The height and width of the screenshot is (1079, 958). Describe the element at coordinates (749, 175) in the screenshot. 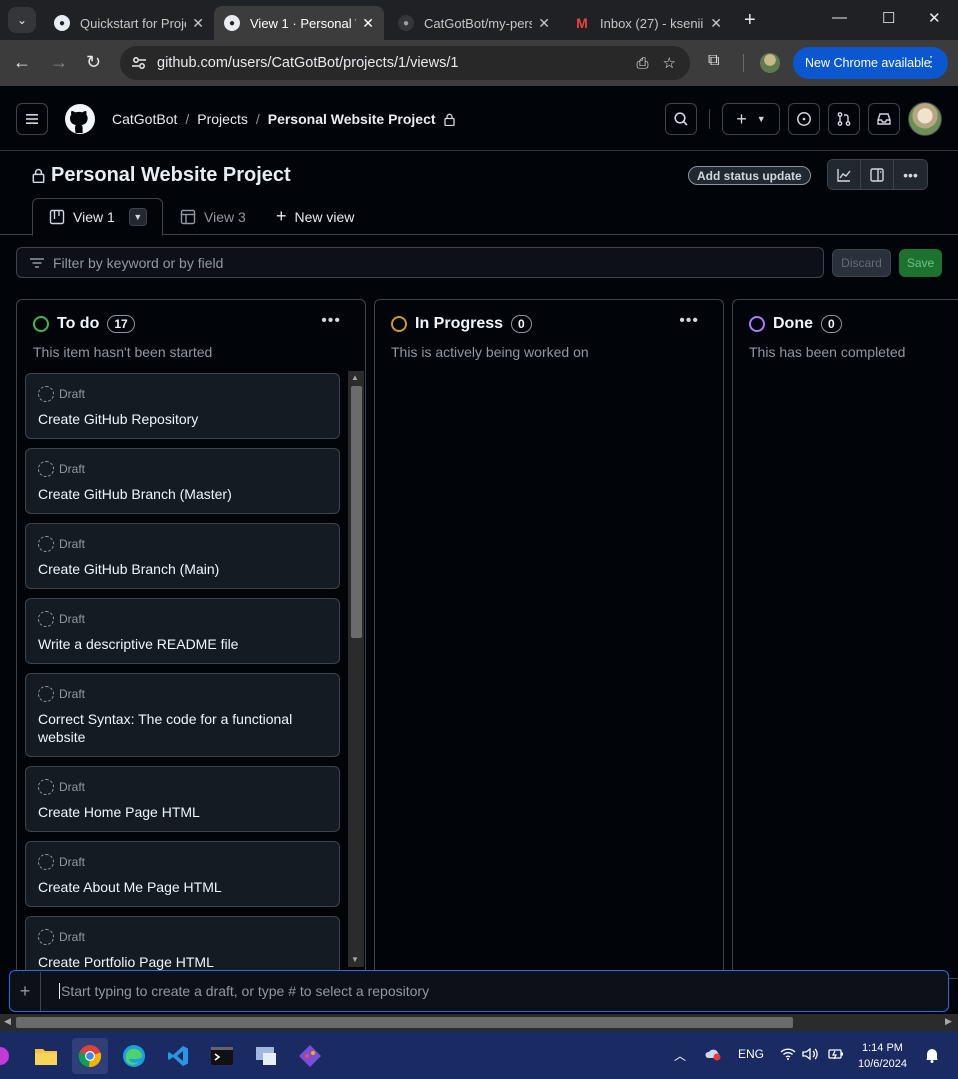

I see `add-status-update-button: Add status update` at that location.